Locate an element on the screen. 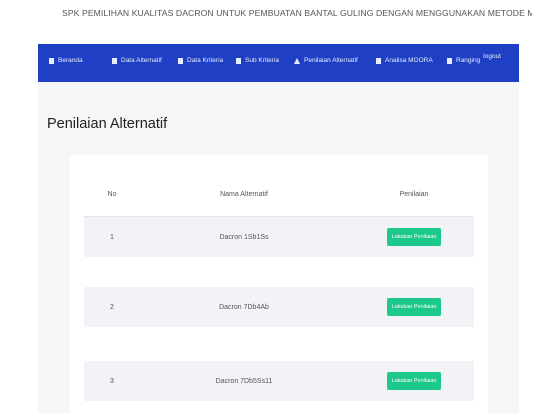 The image size is (557, 413). logout-link: logout is located at coordinates (492, 56).